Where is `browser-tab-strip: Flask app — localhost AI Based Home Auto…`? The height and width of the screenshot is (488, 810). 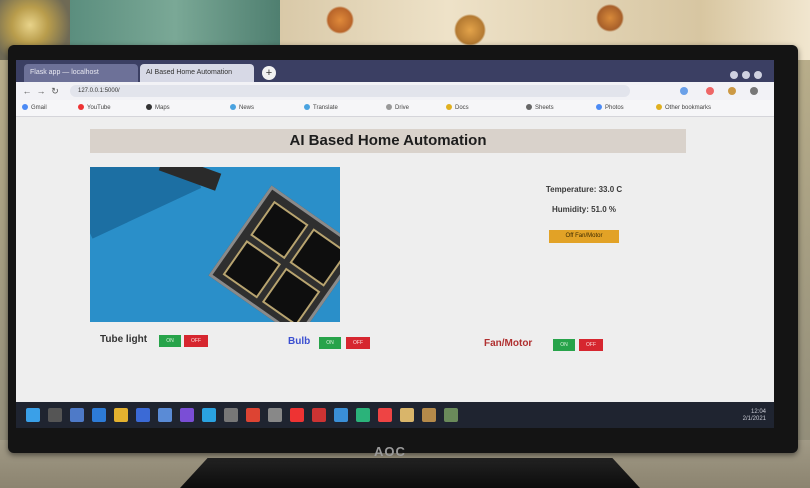 browser-tab-strip: Flask app — localhost AI Based Home Auto… is located at coordinates (395, 71).